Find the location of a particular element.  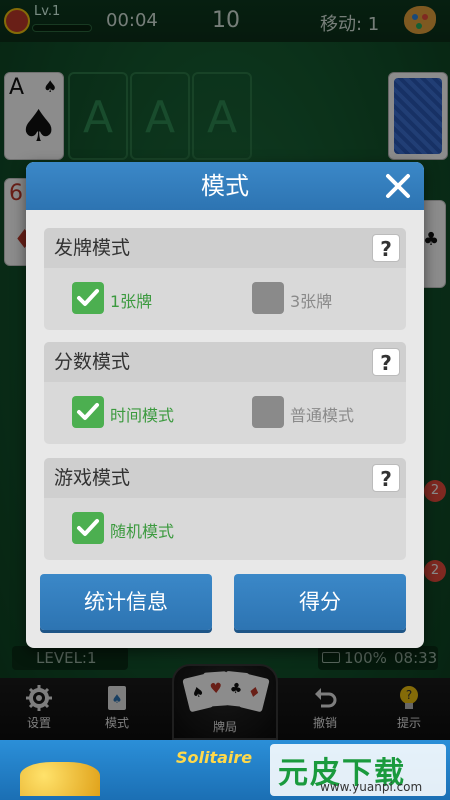

deal-mode-section: 发牌模式 ? 1张牌 3张牌 is located at coordinates (225, 279).